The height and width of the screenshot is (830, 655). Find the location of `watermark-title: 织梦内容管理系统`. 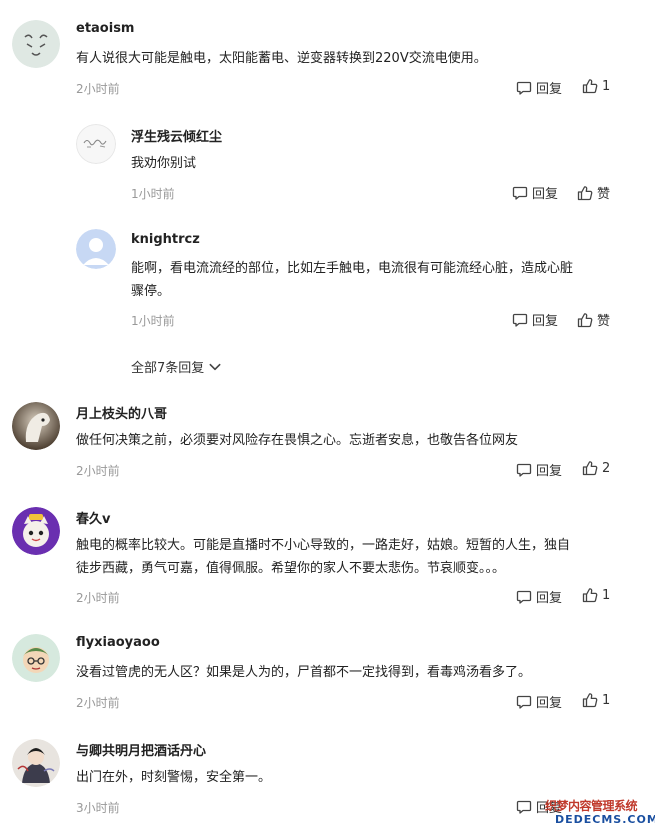

watermark-title: 织梦内容管理系统 is located at coordinates (591, 806).